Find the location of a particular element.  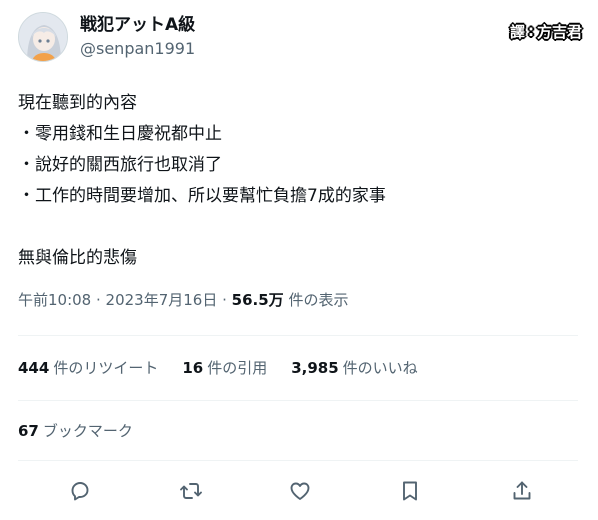

quotes-count: 16 is located at coordinates (193, 368).